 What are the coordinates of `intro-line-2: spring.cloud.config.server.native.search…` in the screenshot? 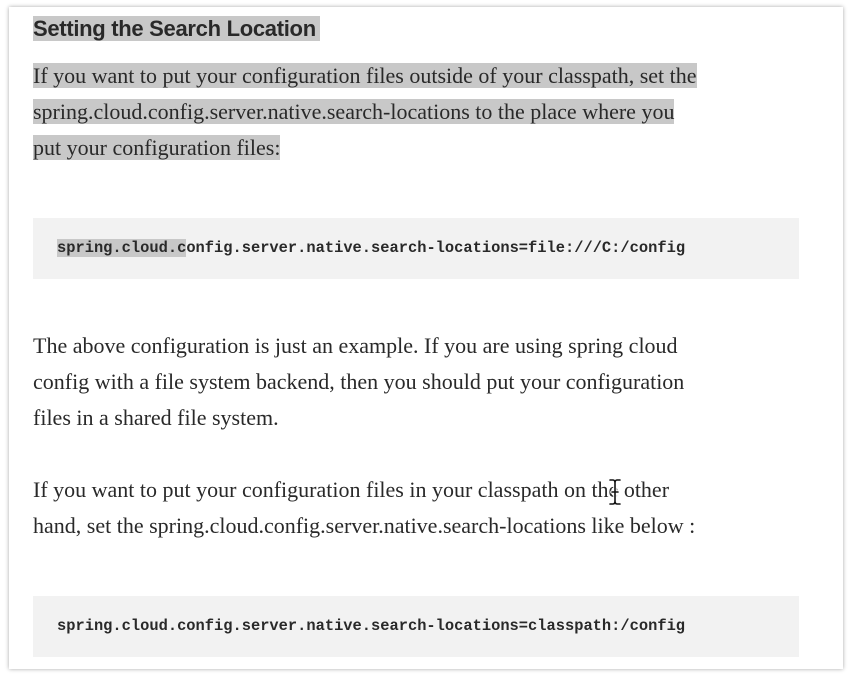 It's located at (354, 111).